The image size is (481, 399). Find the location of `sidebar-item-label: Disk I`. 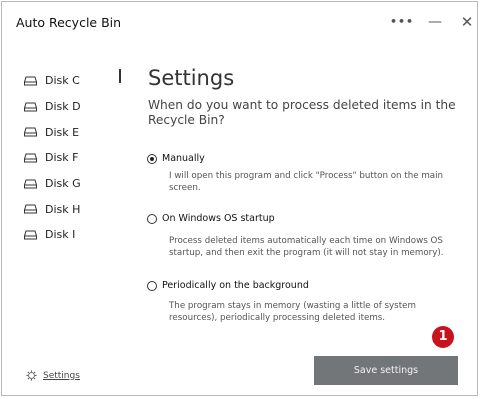

sidebar-item-label: Disk I is located at coordinates (60, 235).